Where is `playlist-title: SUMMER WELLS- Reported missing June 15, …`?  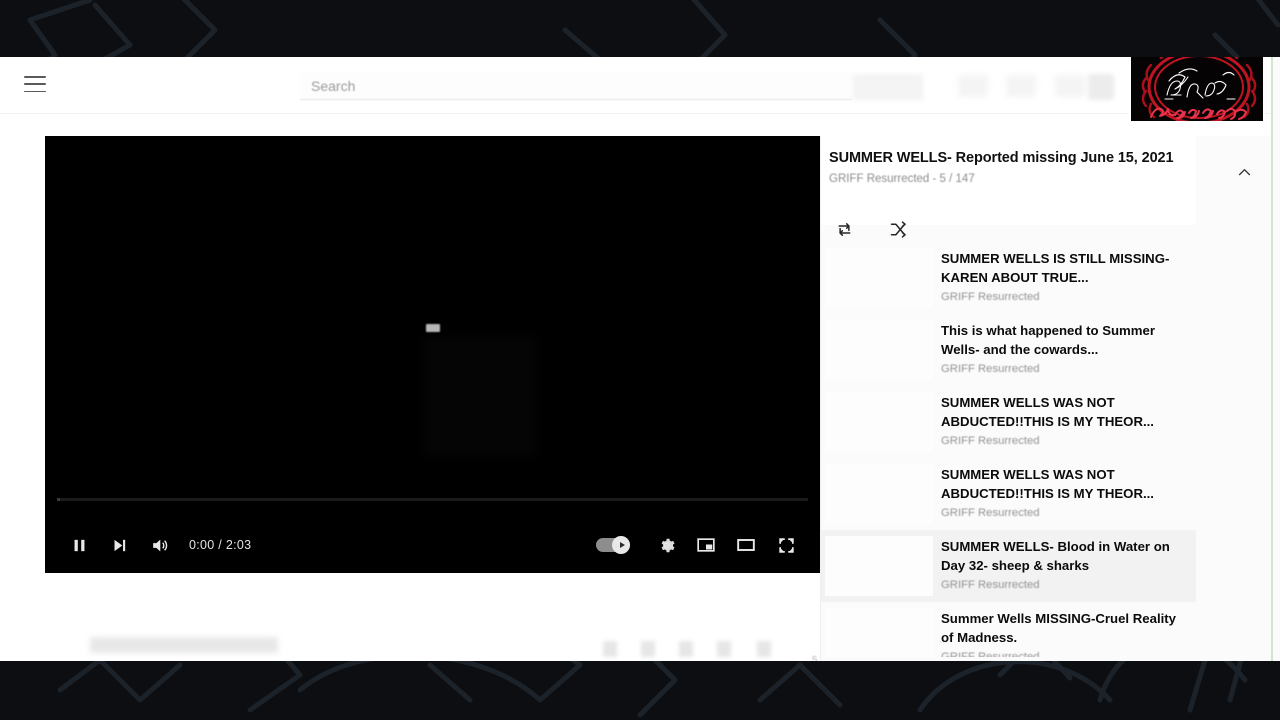 playlist-title: SUMMER WELLS- Reported missing June 15, … is located at coordinates (1001, 158).